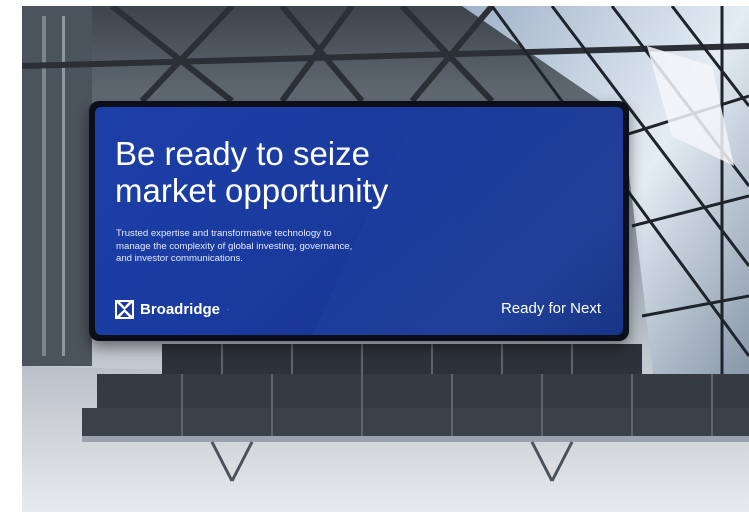 This screenshot has width=749, height=518. I want to click on seat-rail, so click(415, 439).